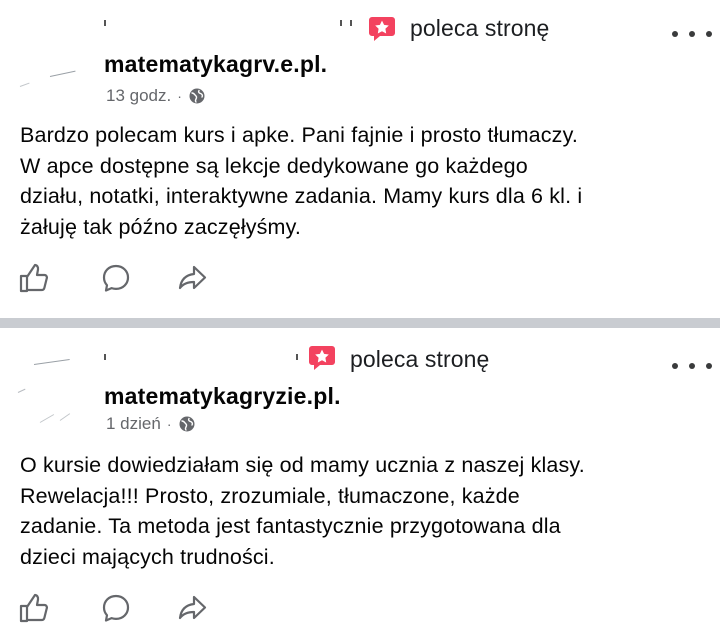  What do you see at coordinates (360, 323) in the screenshot?
I see `post-separator` at bounding box center [360, 323].